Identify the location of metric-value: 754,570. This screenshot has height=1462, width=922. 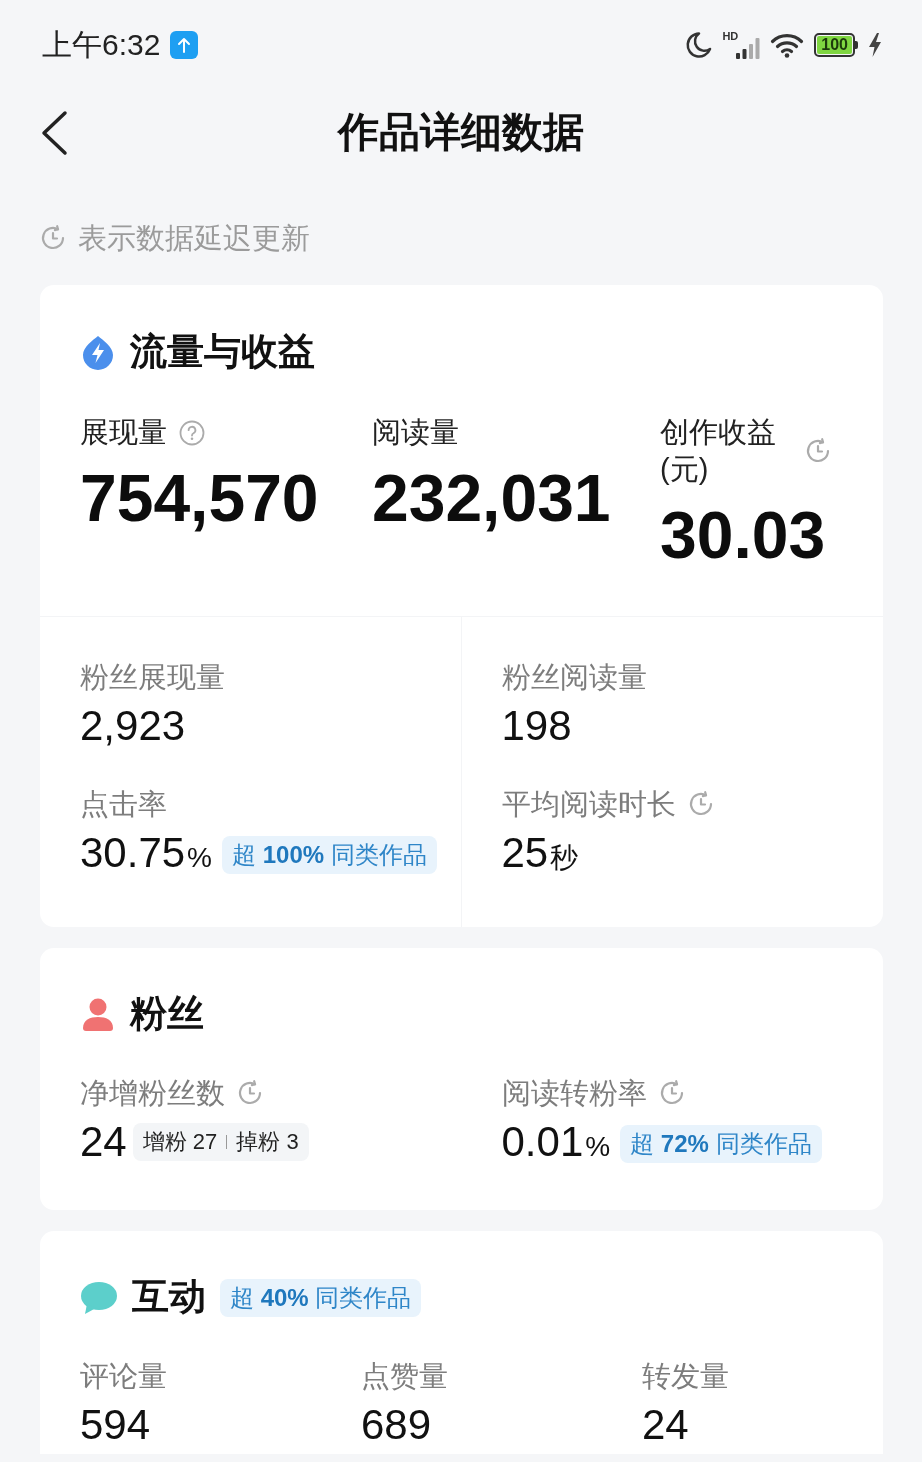
(200, 498).